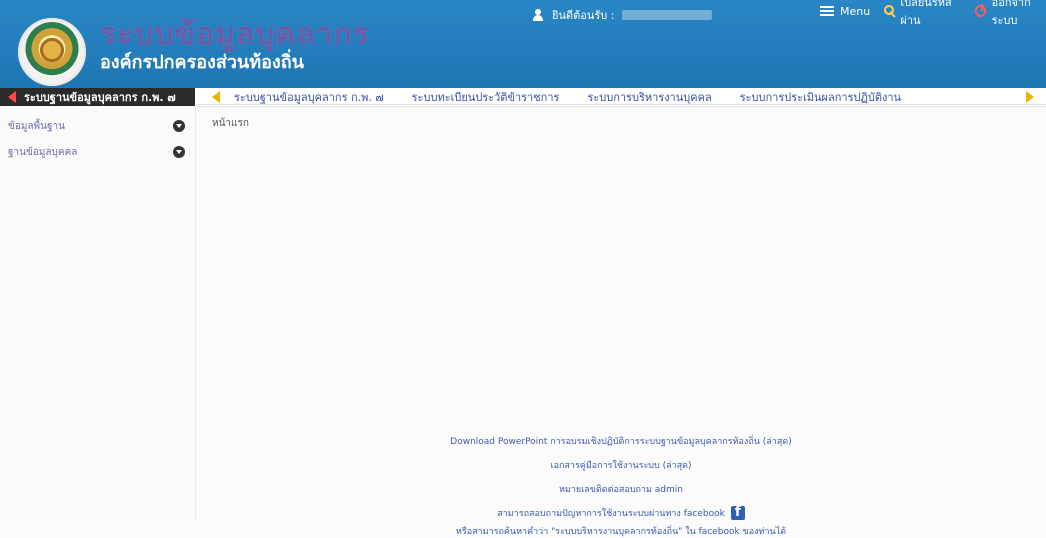  Describe the element at coordinates (202, 62) in the screenshot. I see `app-subtitle: องค์กรปกครองส่วนท้องถิ่น` at that location.